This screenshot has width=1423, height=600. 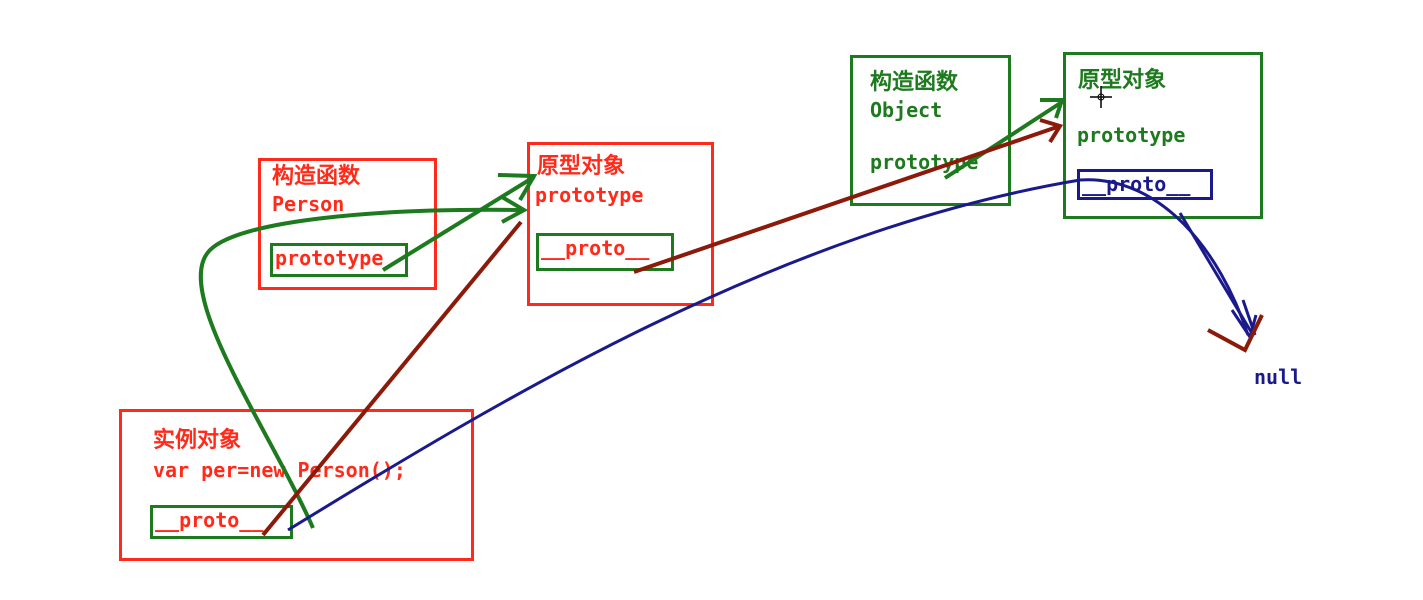 I want to click on person-constructor-name: Person, so click(x=308, y=204).